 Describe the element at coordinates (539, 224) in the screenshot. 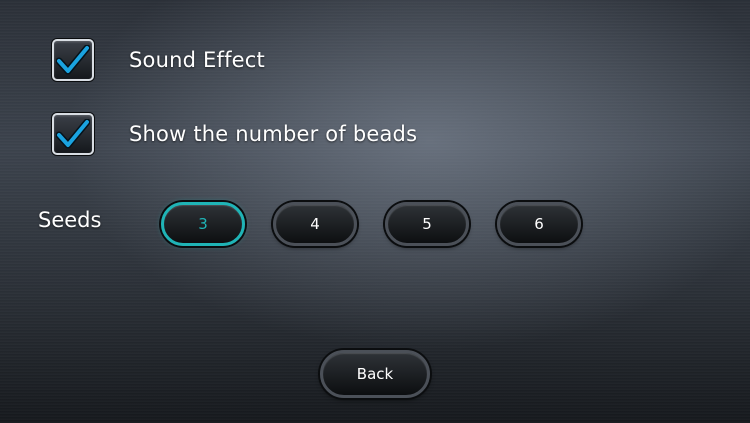

I see `seed-button-6: 6` at that location.